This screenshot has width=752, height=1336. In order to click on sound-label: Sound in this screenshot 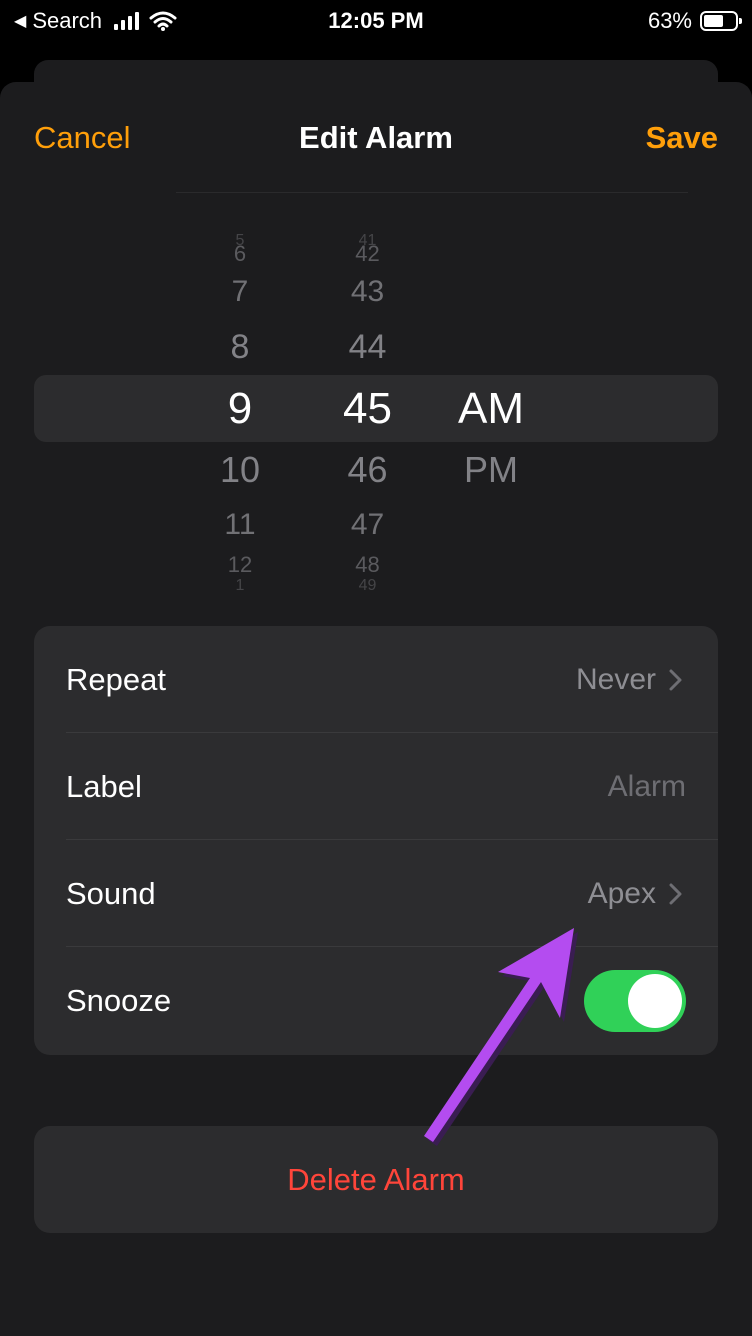, I will do `click(111, 893)`.